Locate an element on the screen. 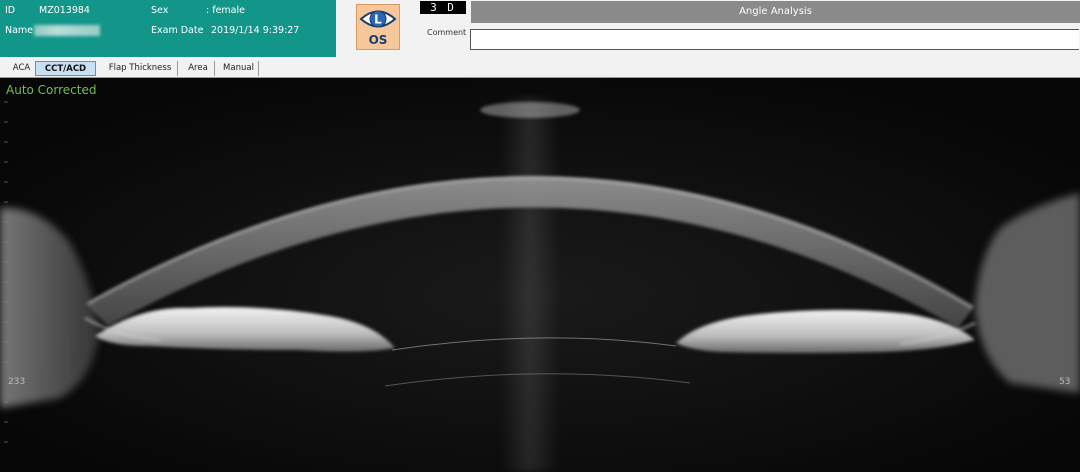 The width and height of the screenshot is (1080, 472). eye-letter: L is located at coordinates (378, 20).